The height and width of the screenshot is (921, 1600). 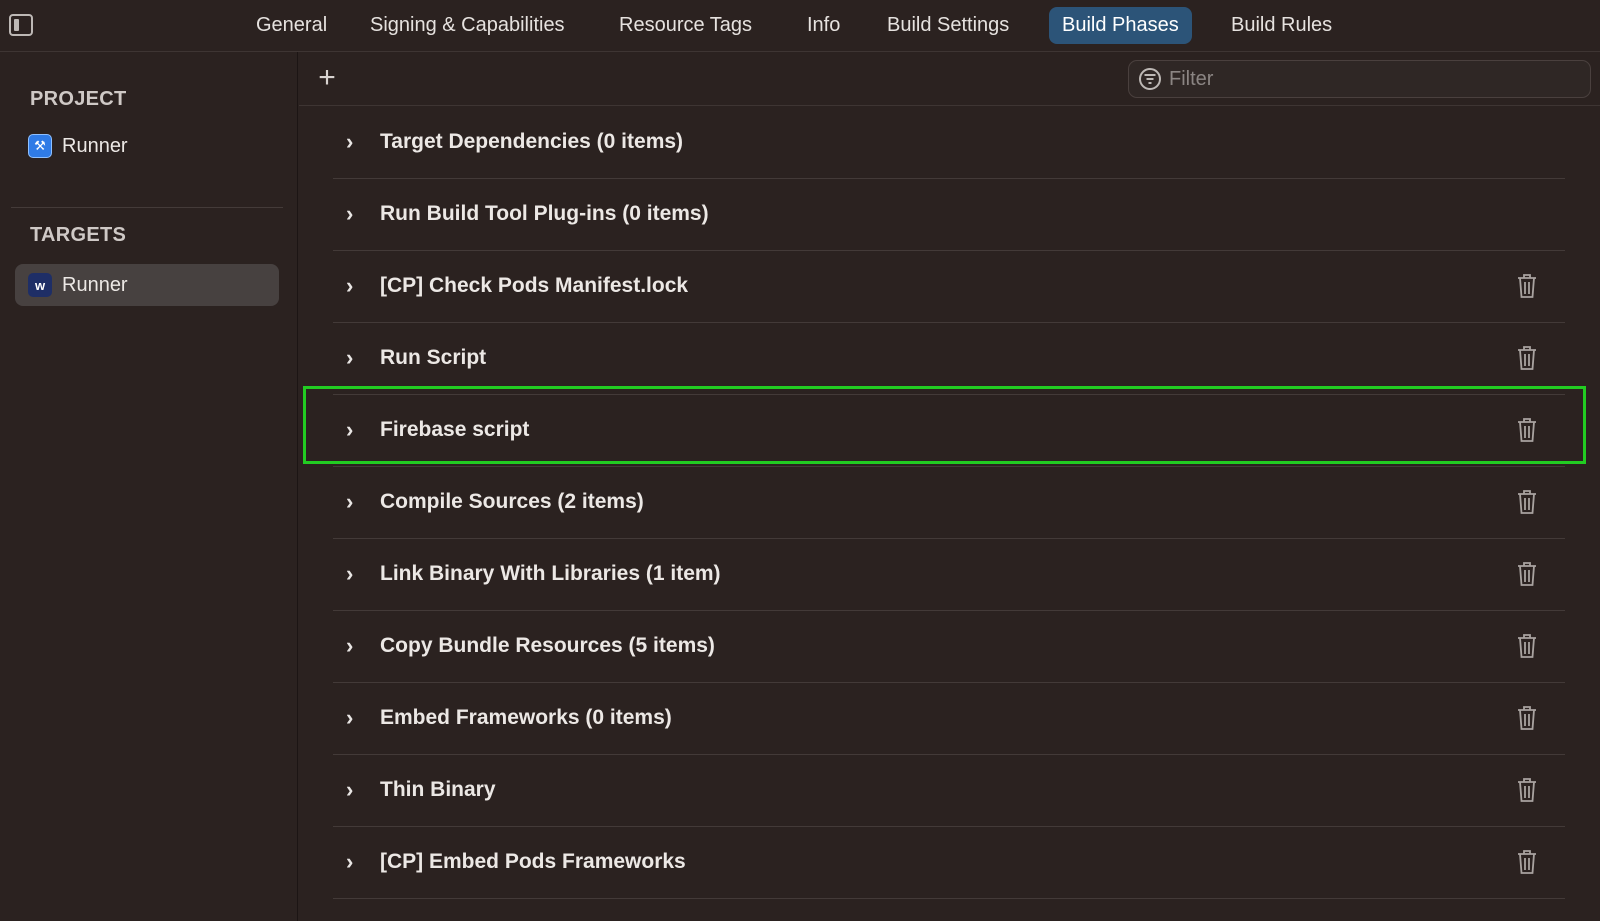 What do you see at coordinates (944, 425) in the screenshot?
I see `highlight-box` at bounding box center [944, 425].